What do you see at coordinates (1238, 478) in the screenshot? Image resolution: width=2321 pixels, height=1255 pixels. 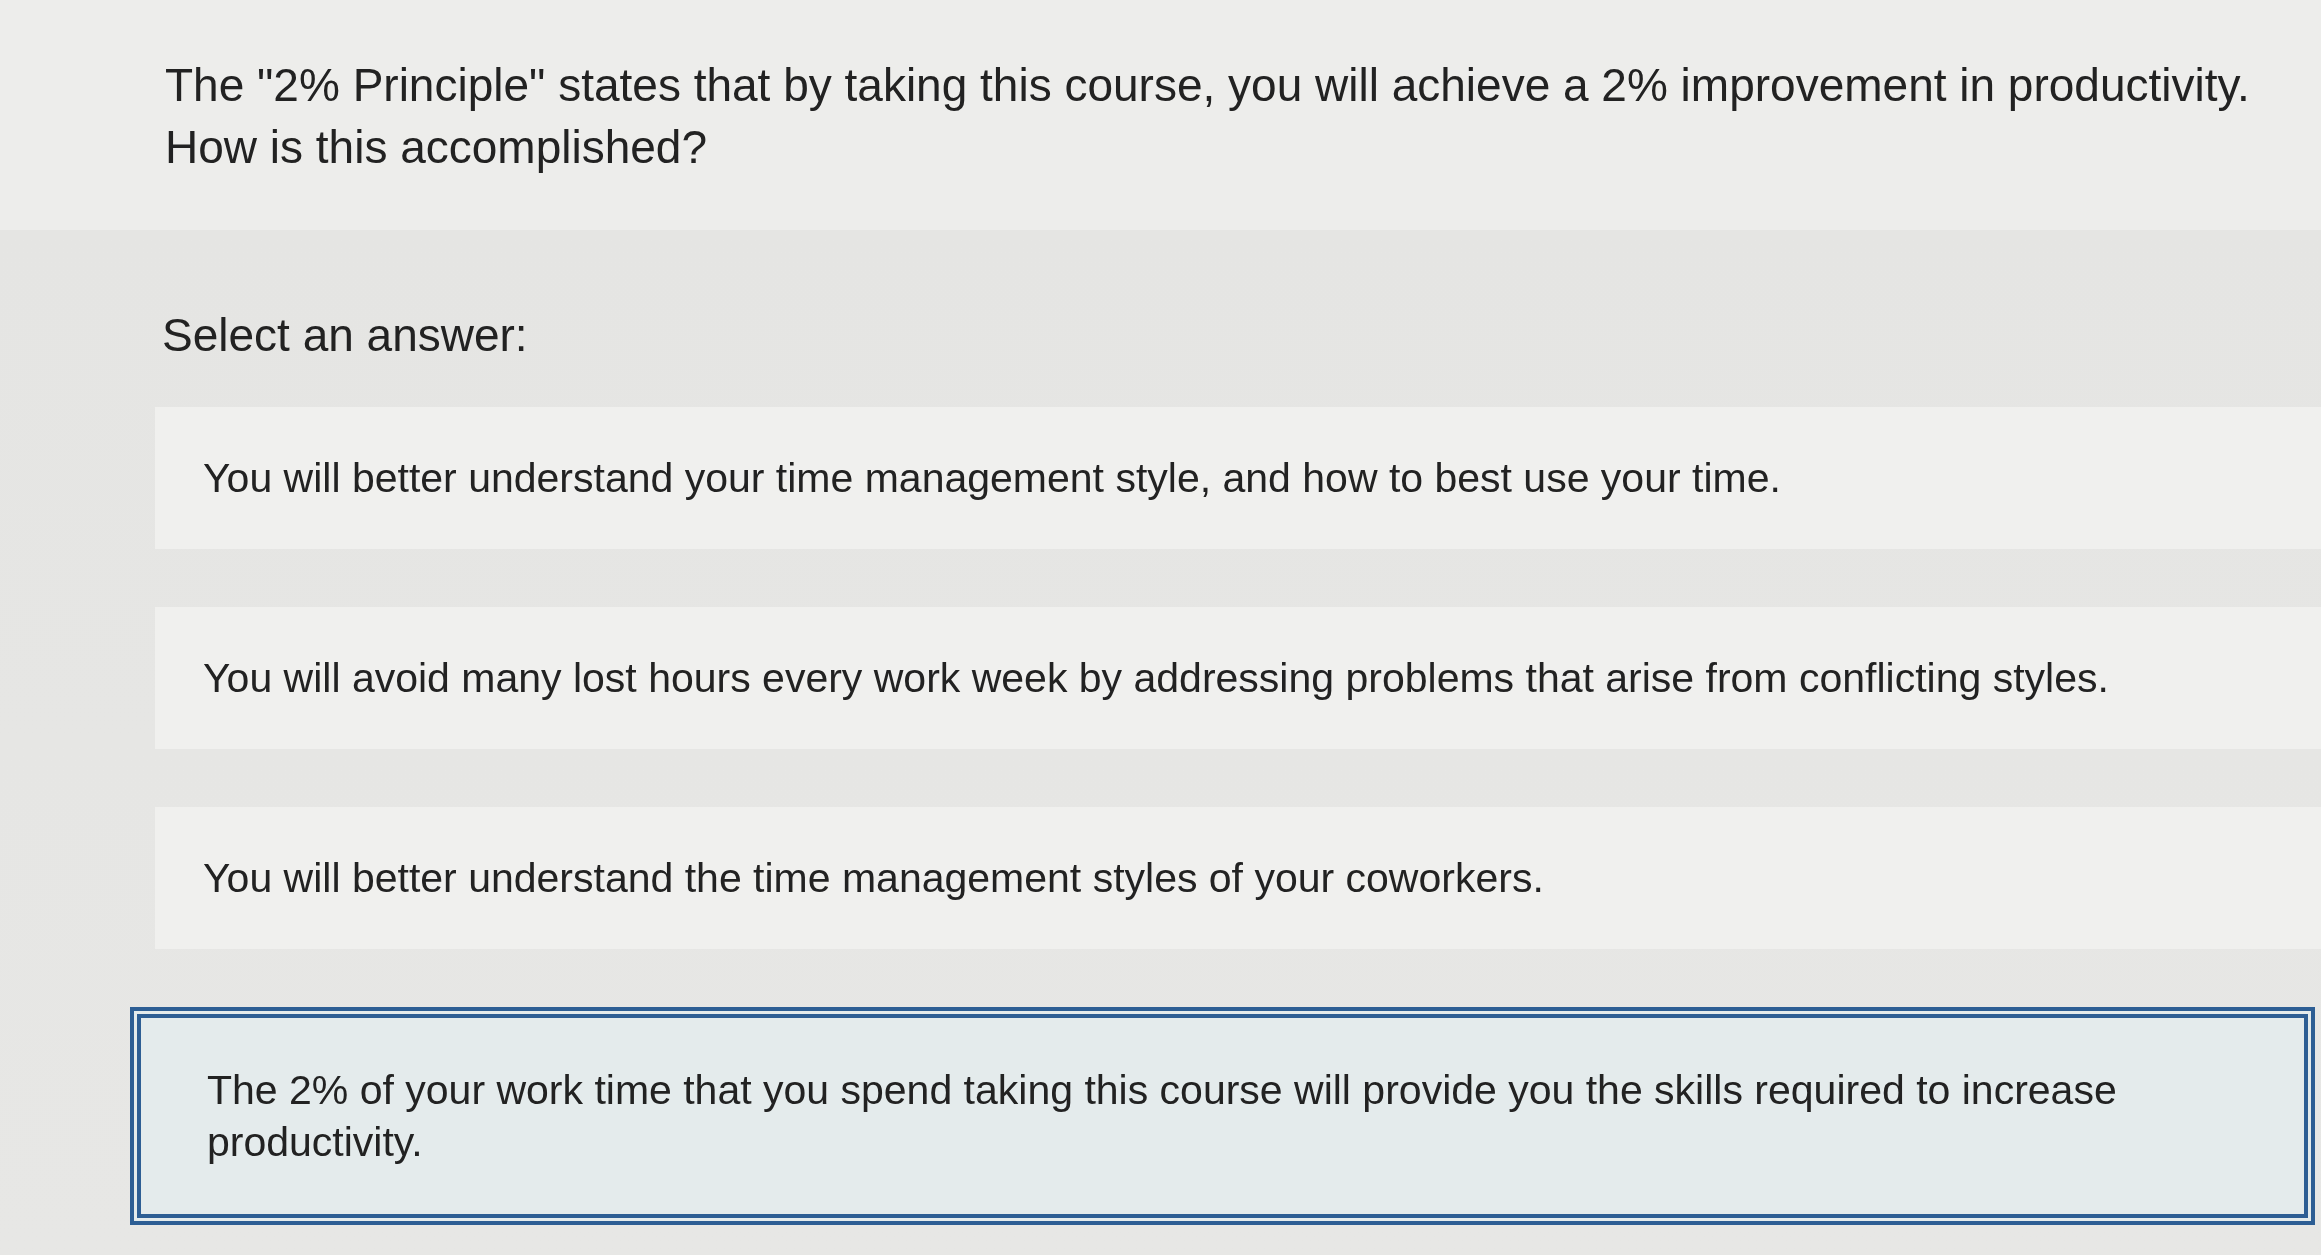 I see `answer-option: You will better understand your time management style, and how to best use your time.` at bounding box center [1238, 478].